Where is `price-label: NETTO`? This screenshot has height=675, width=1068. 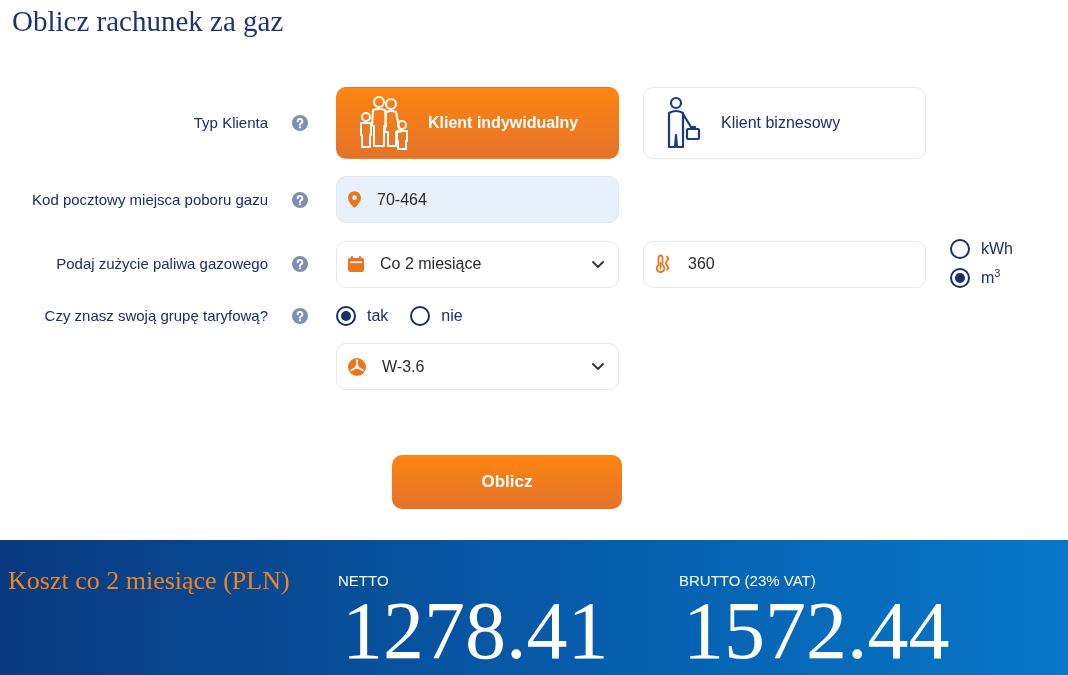 price-label: NETTO is located at coordinates (363, 581).